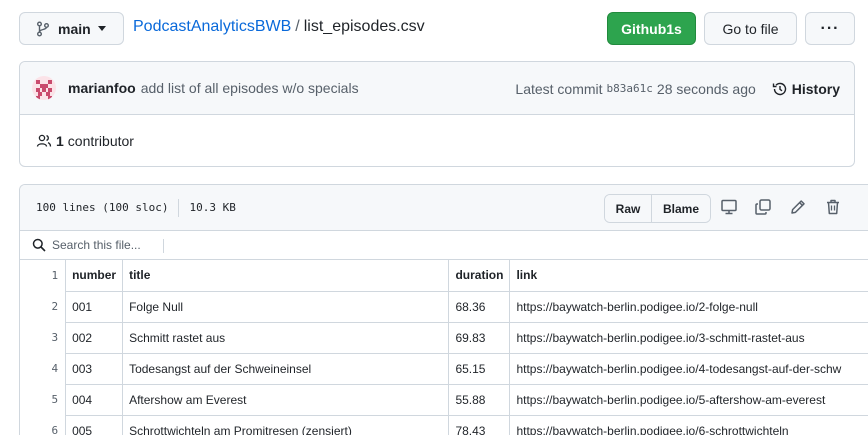 The image size is (868, 435). Describe the element at coordinates (212, 26) in the screenshot. I see `breadcrumb-repo-link: PodcastAnalyticsBWB` at that location.